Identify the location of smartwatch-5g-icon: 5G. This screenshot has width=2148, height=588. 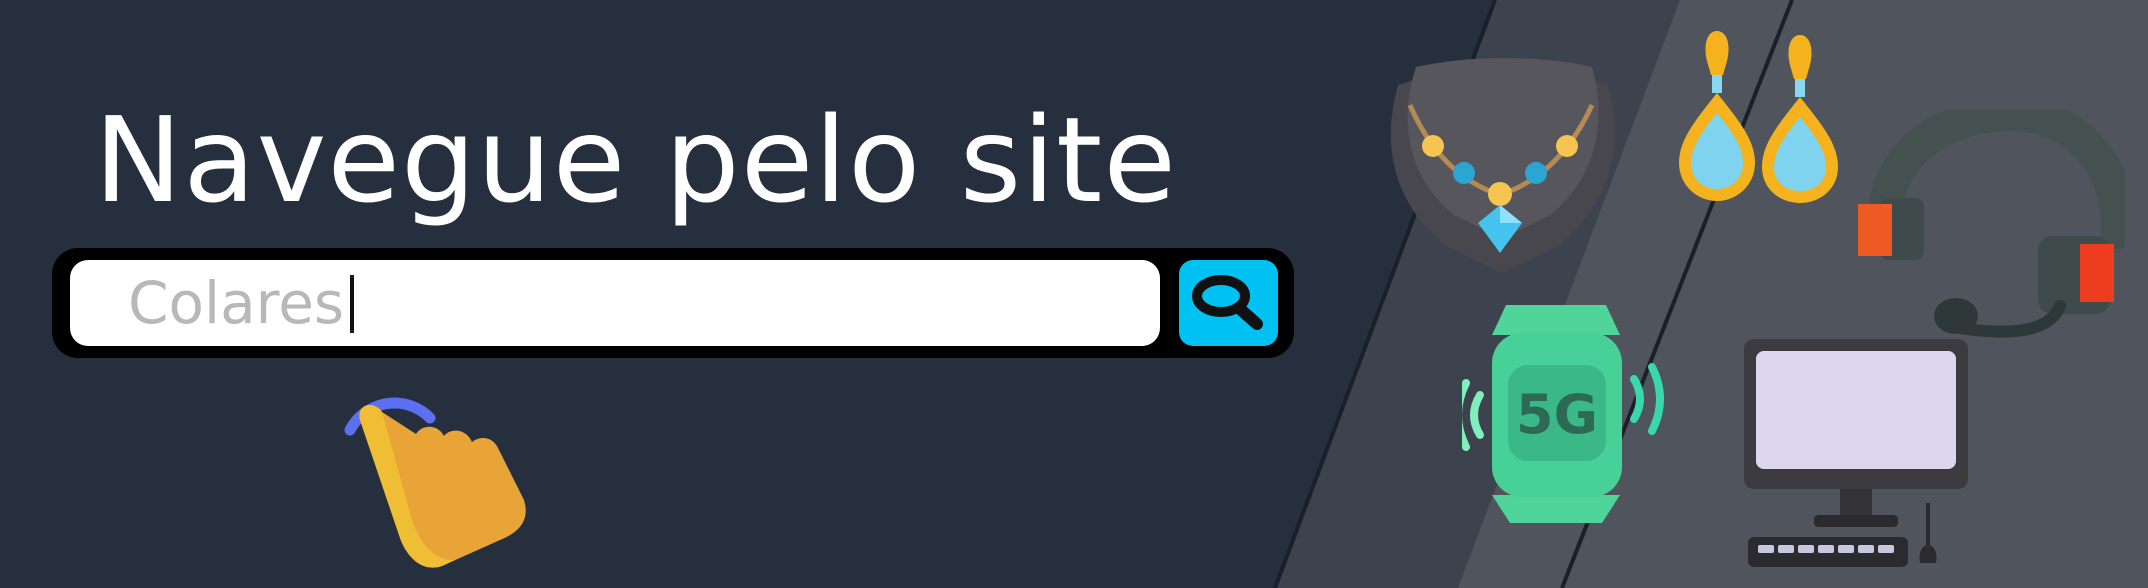
(1563, 414).